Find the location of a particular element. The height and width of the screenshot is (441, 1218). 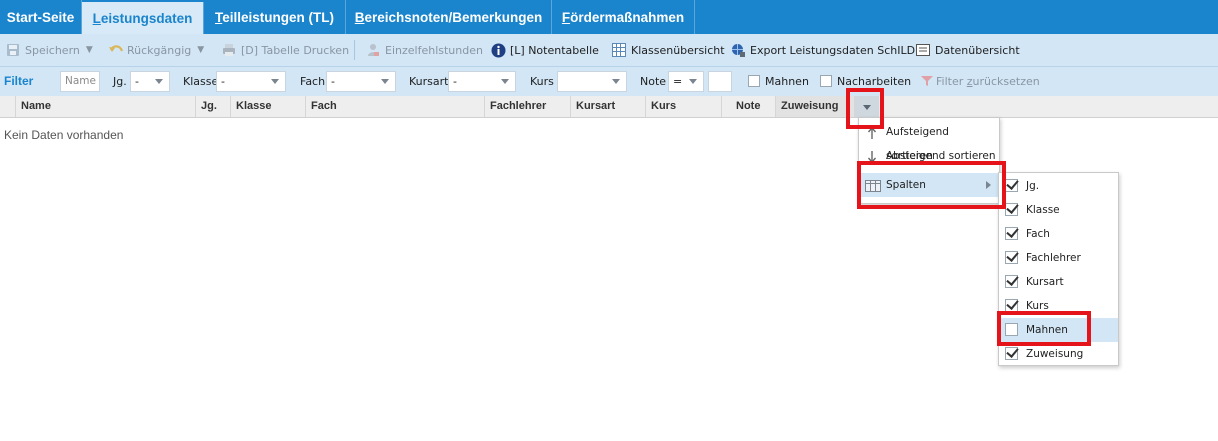

column-header-fach: Fach is located at coordinates (395, 106).